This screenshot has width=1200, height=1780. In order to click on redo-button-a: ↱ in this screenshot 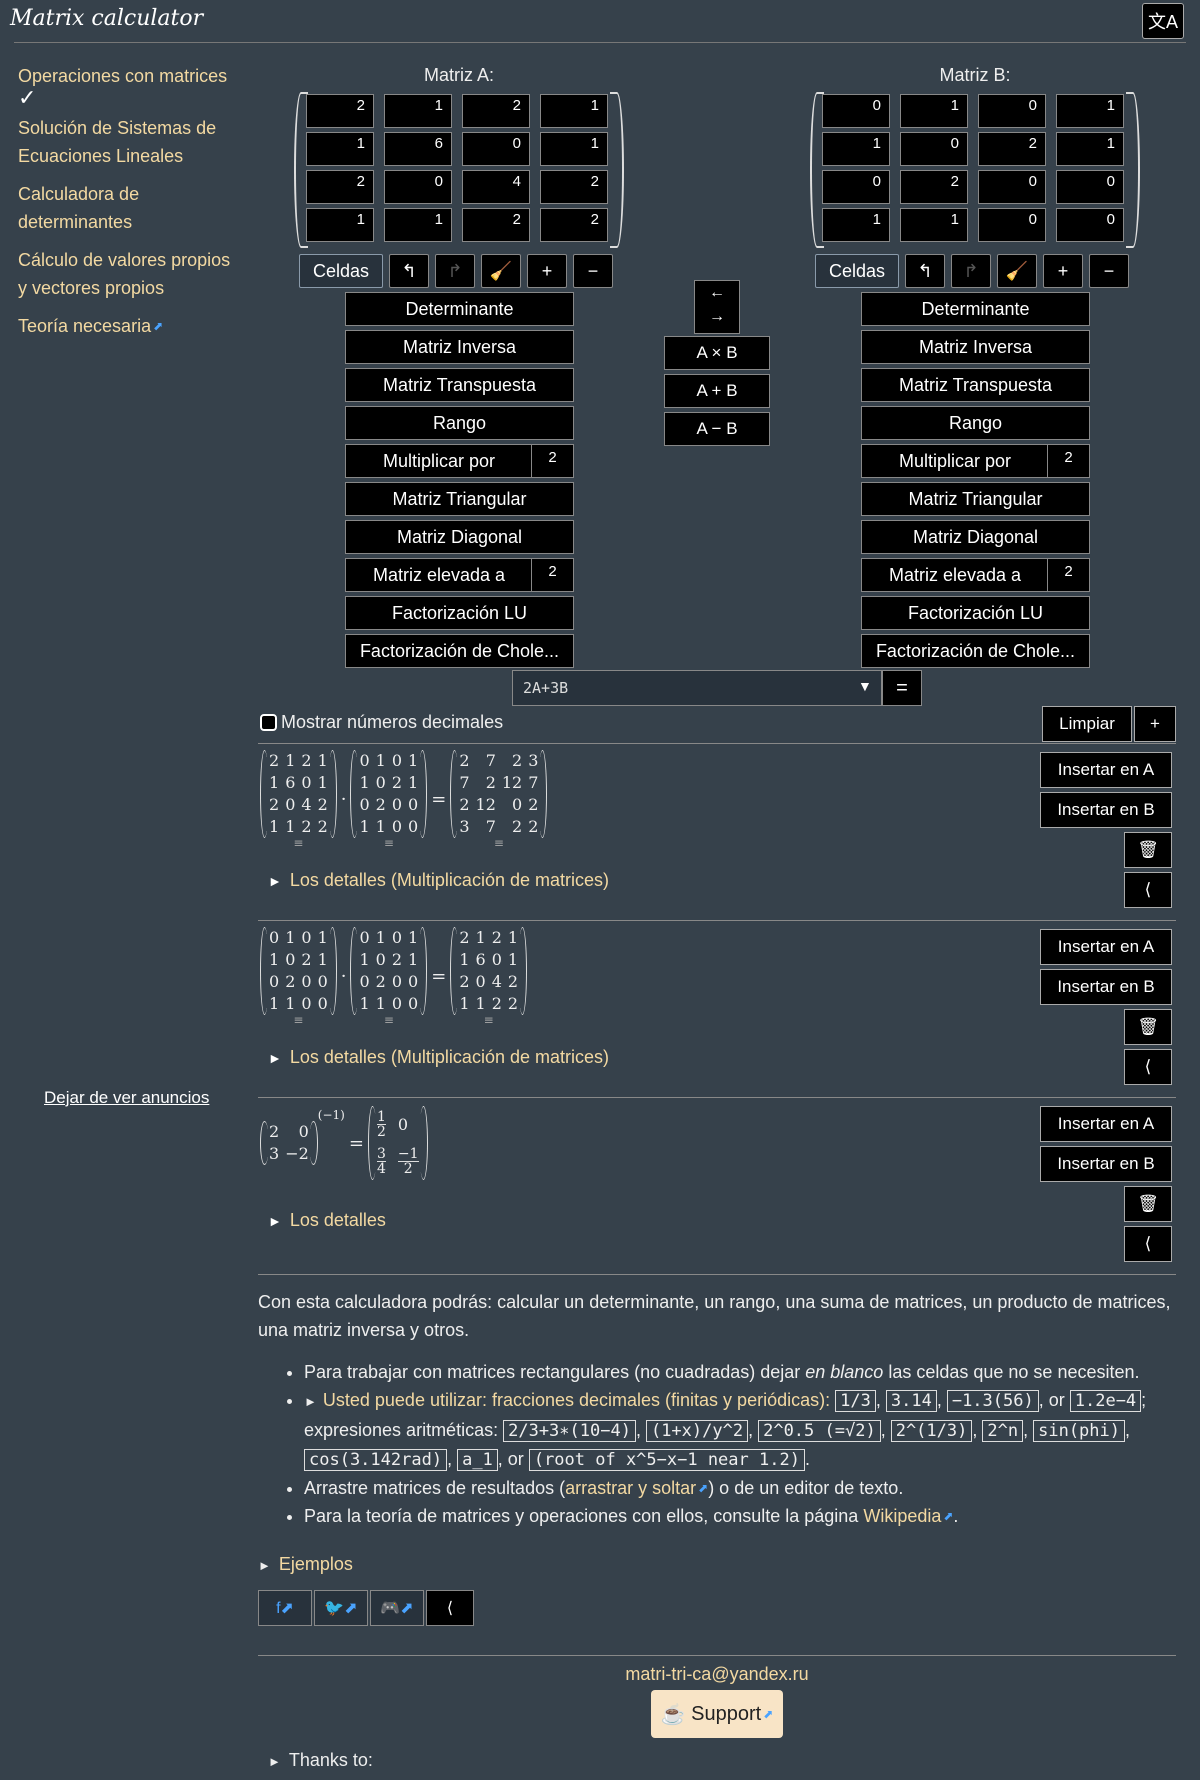, I will do `click(455, 271)`.